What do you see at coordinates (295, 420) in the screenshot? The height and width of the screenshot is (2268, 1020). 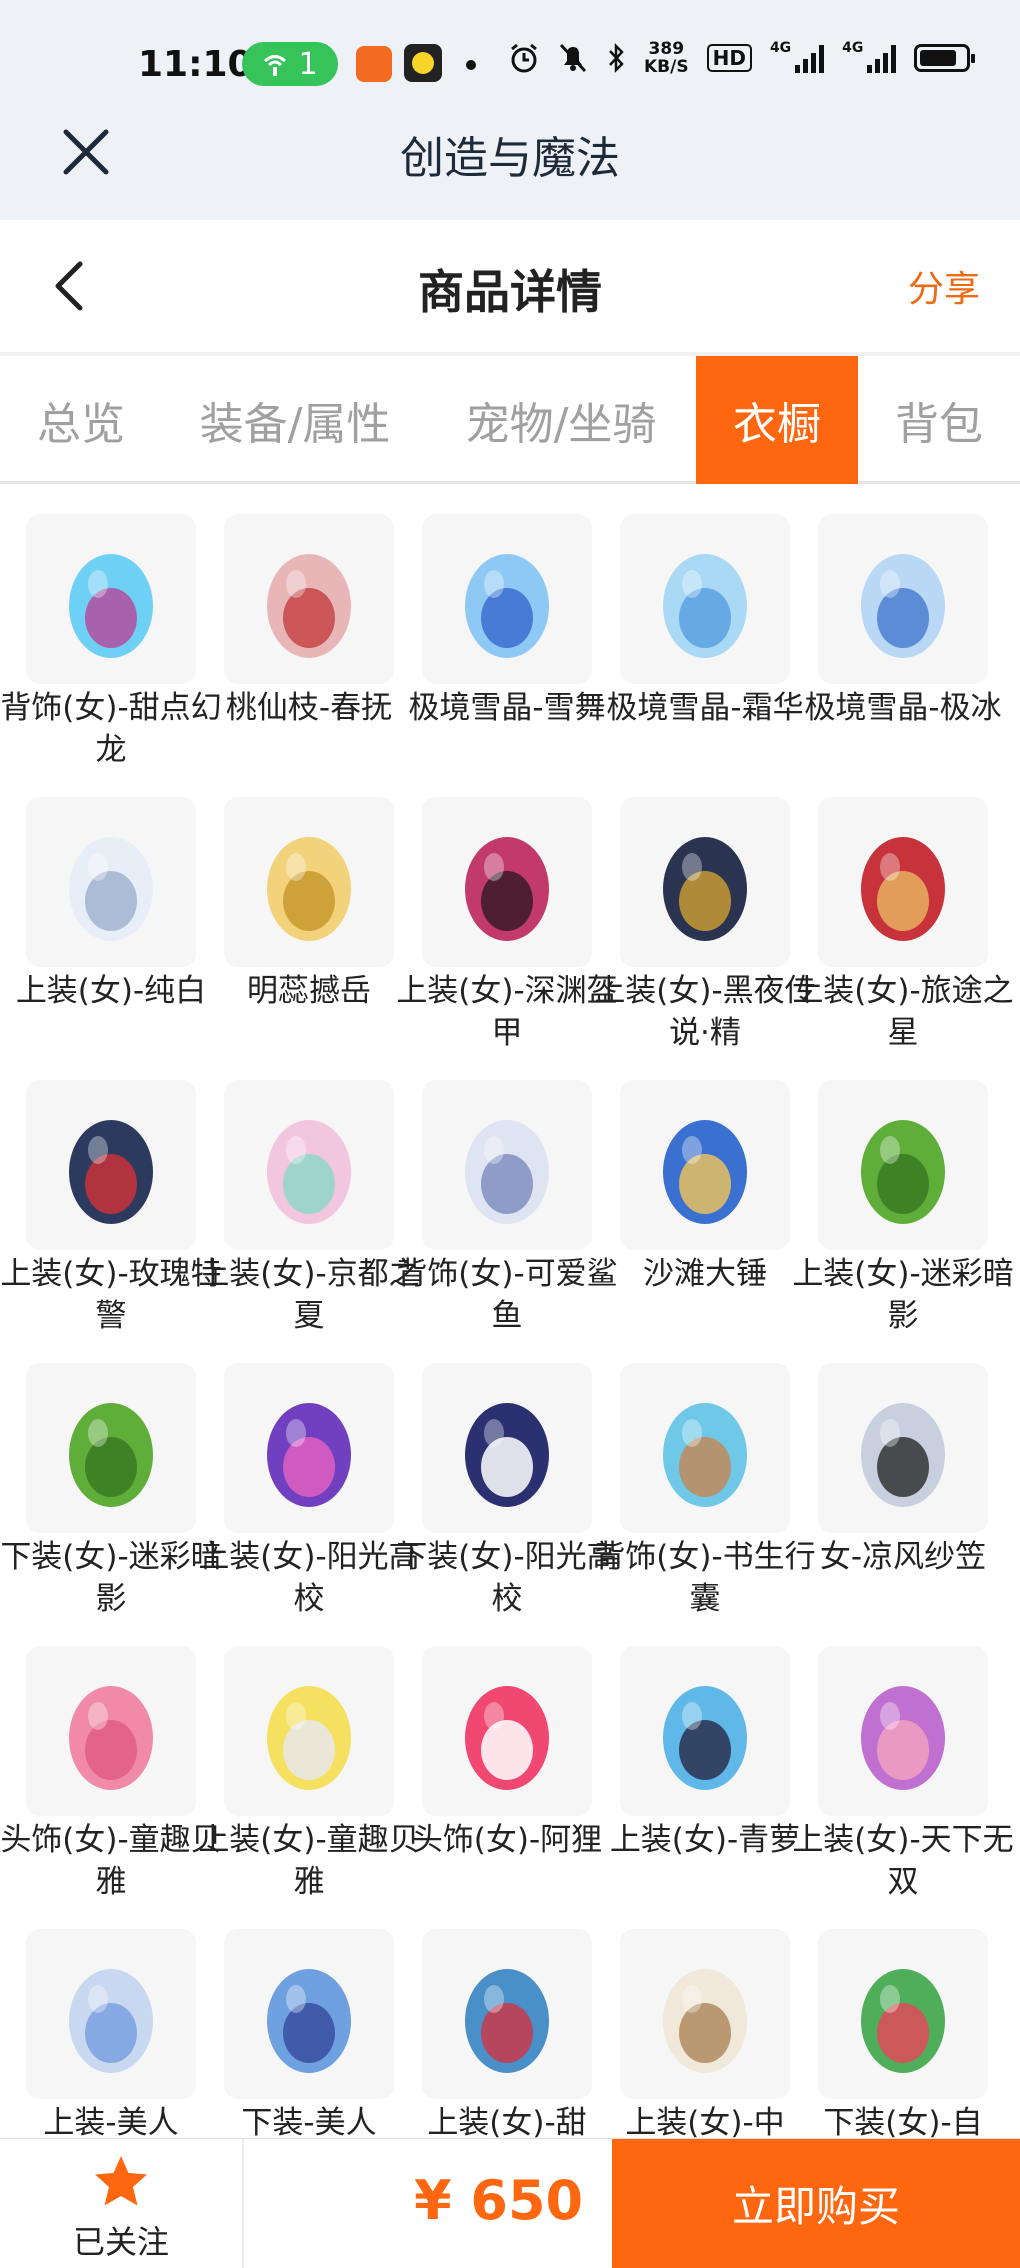 I see `tab-equipment: 装备/属性` at bounding box center [295, 420].